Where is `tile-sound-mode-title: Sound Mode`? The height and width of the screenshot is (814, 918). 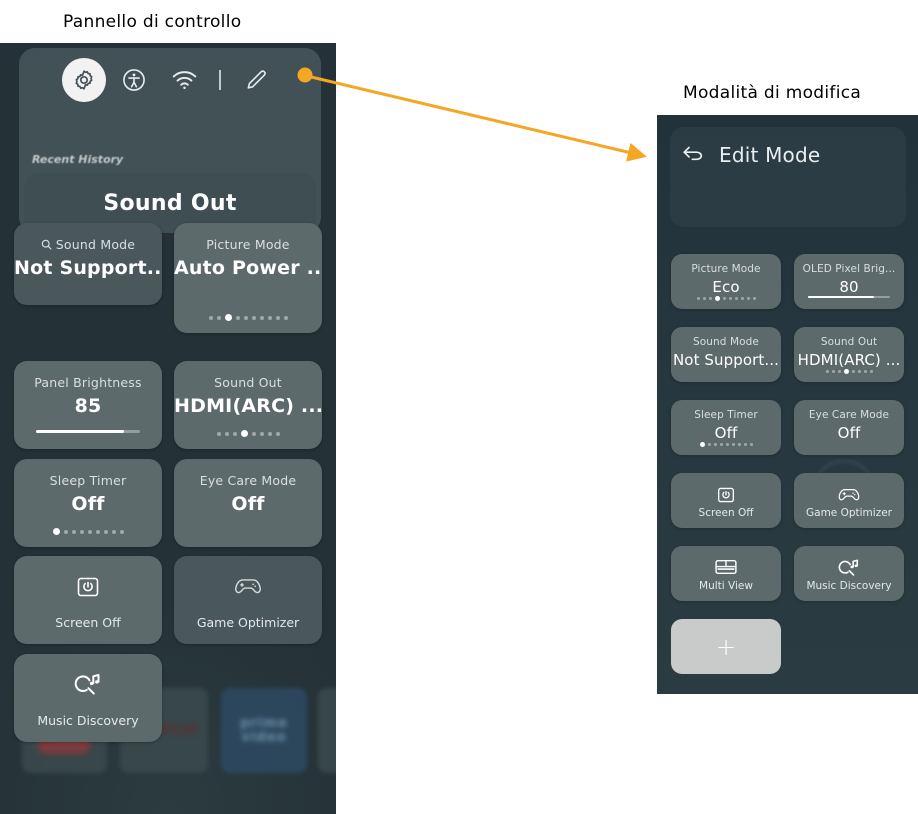 tile-sound-mode-title: Sound Mode is located at coordinates (88, 244).